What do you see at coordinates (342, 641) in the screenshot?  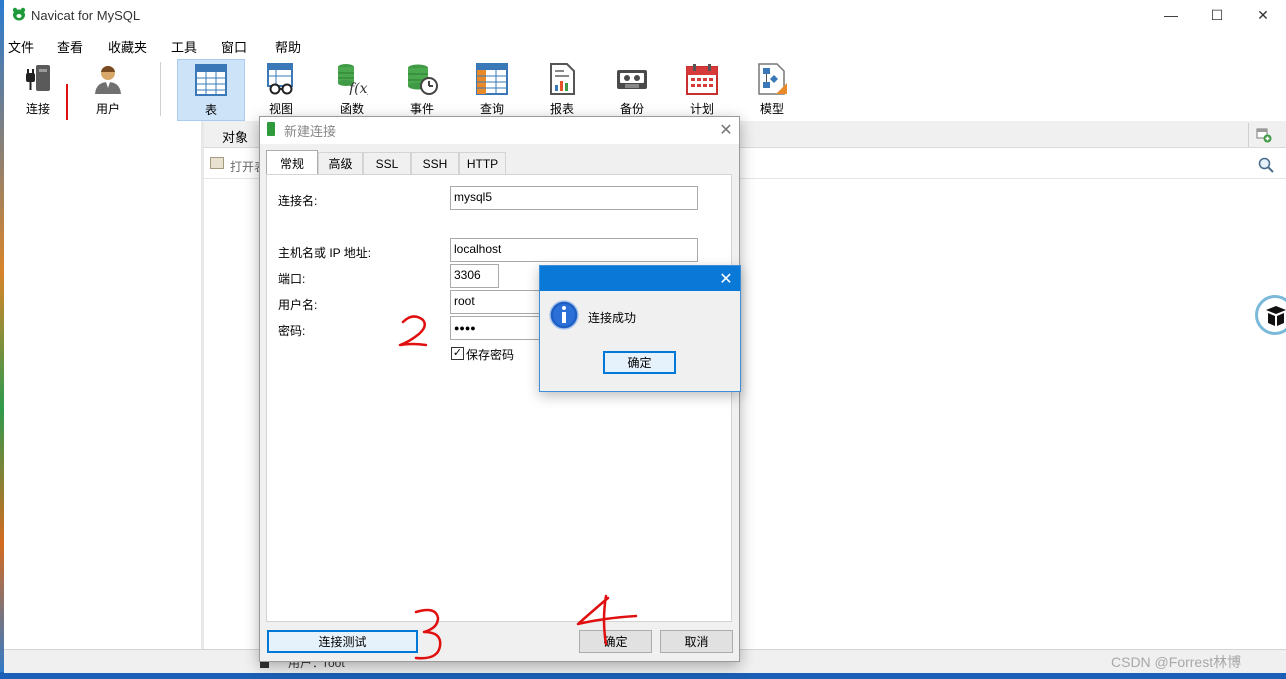 I see `test-connection-button: 连接测试` at bounding box center [342, 641].